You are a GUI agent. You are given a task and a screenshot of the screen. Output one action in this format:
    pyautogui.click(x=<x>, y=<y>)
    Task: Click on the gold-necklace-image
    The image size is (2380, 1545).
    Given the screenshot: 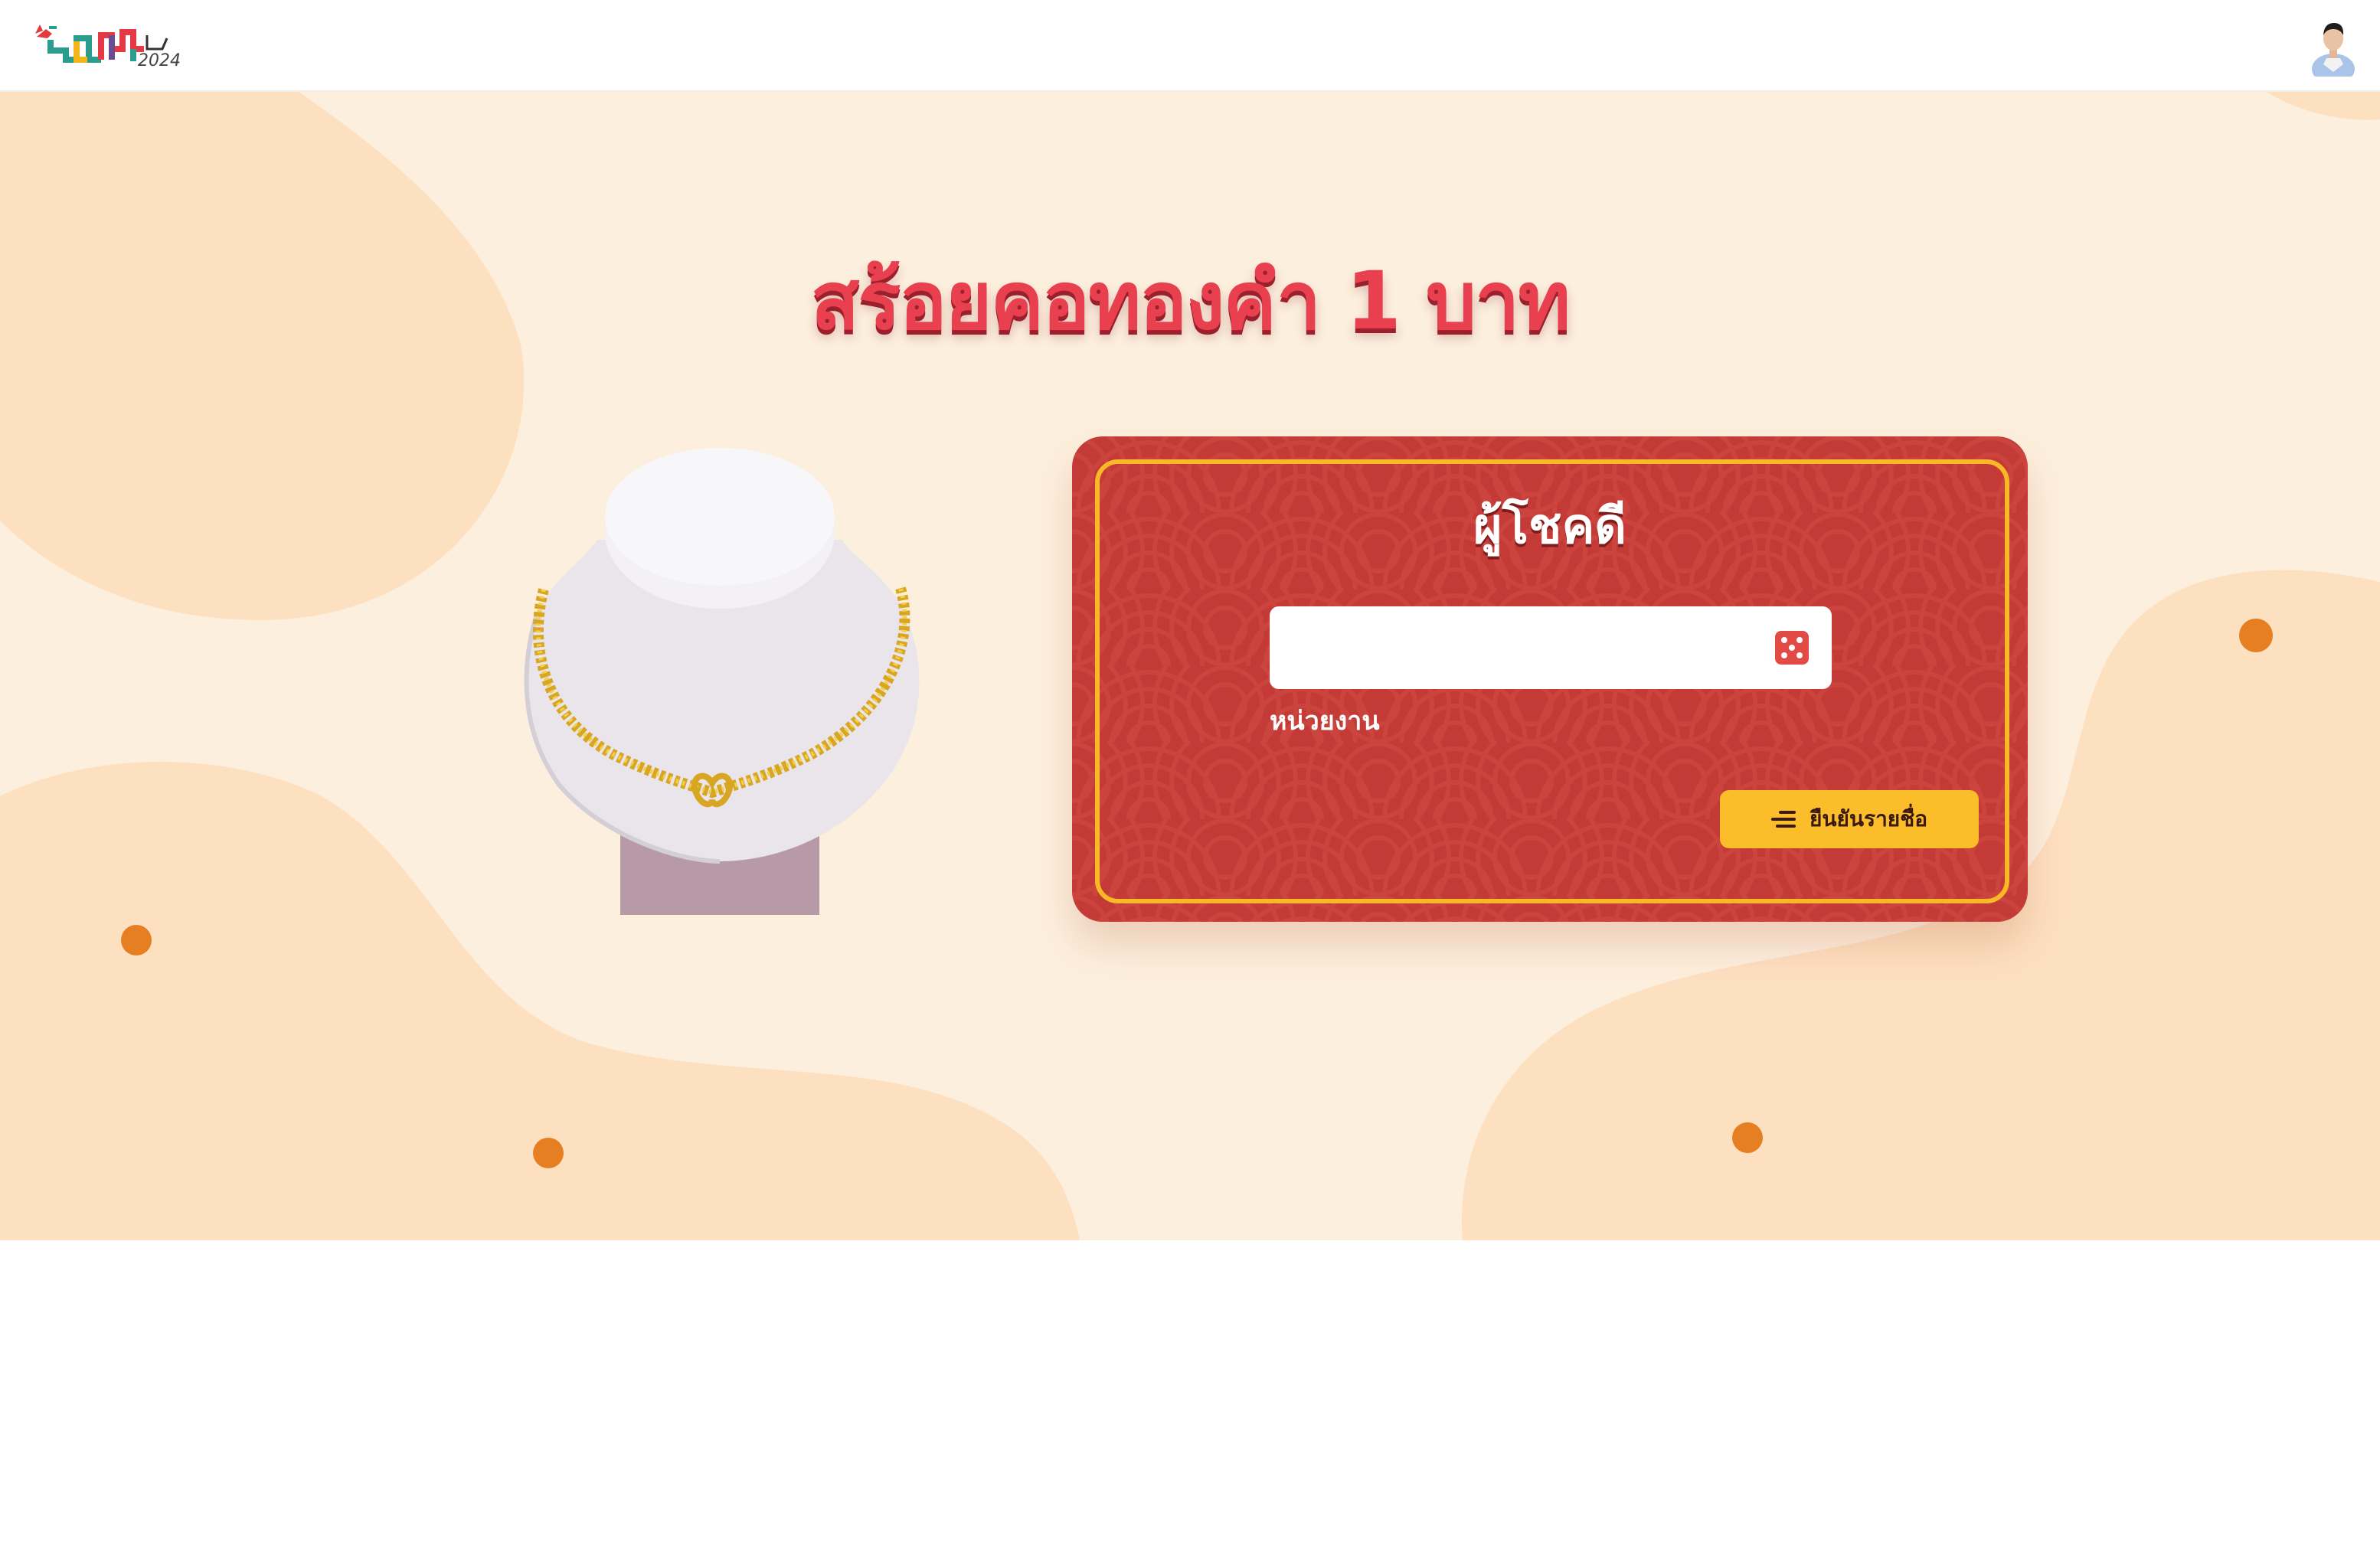 What is the action you would take?
    pyautogui.click(x=712, y=677)
    